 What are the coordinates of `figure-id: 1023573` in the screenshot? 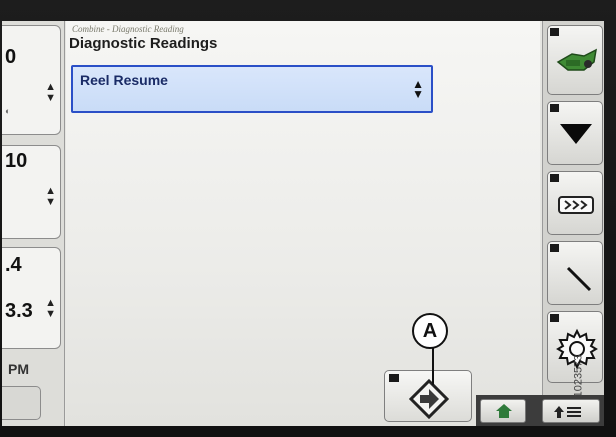 It's located at (593, 380).